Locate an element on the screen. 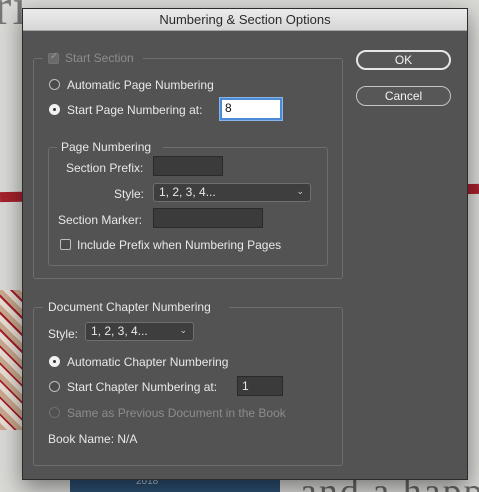 The height and width of the screenshot is (492, 479). start-page-numbering-label: Start Page Numbering at: is located at coordinates (135, 110).